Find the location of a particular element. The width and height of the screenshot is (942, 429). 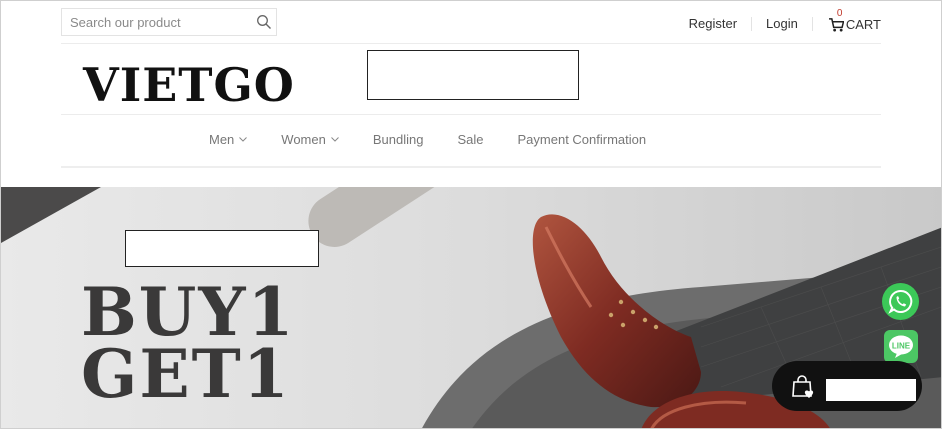

wishlist-button is located at coordinates (847, 386).